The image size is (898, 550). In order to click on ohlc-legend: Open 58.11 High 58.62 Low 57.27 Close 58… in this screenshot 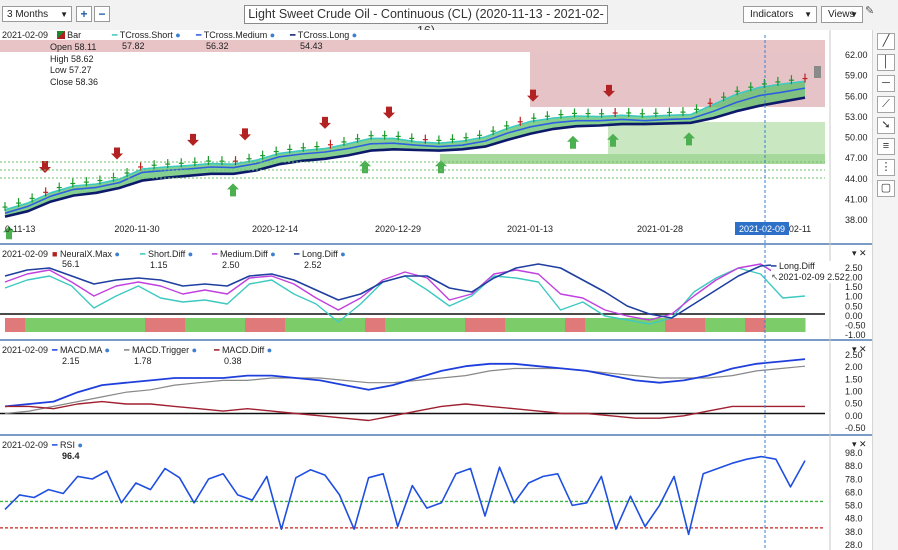, I will do `click(74, 65)`.